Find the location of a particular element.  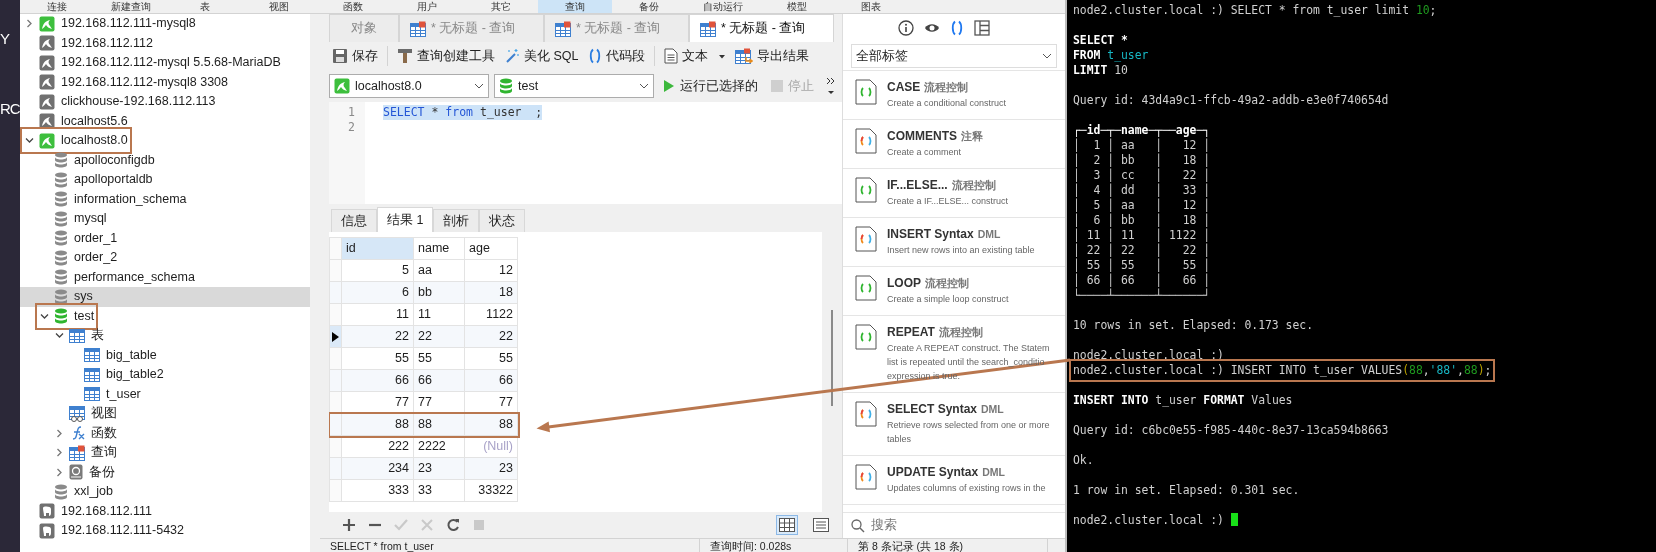

menu-tab: 查询 is located at coordinates (575, 6).